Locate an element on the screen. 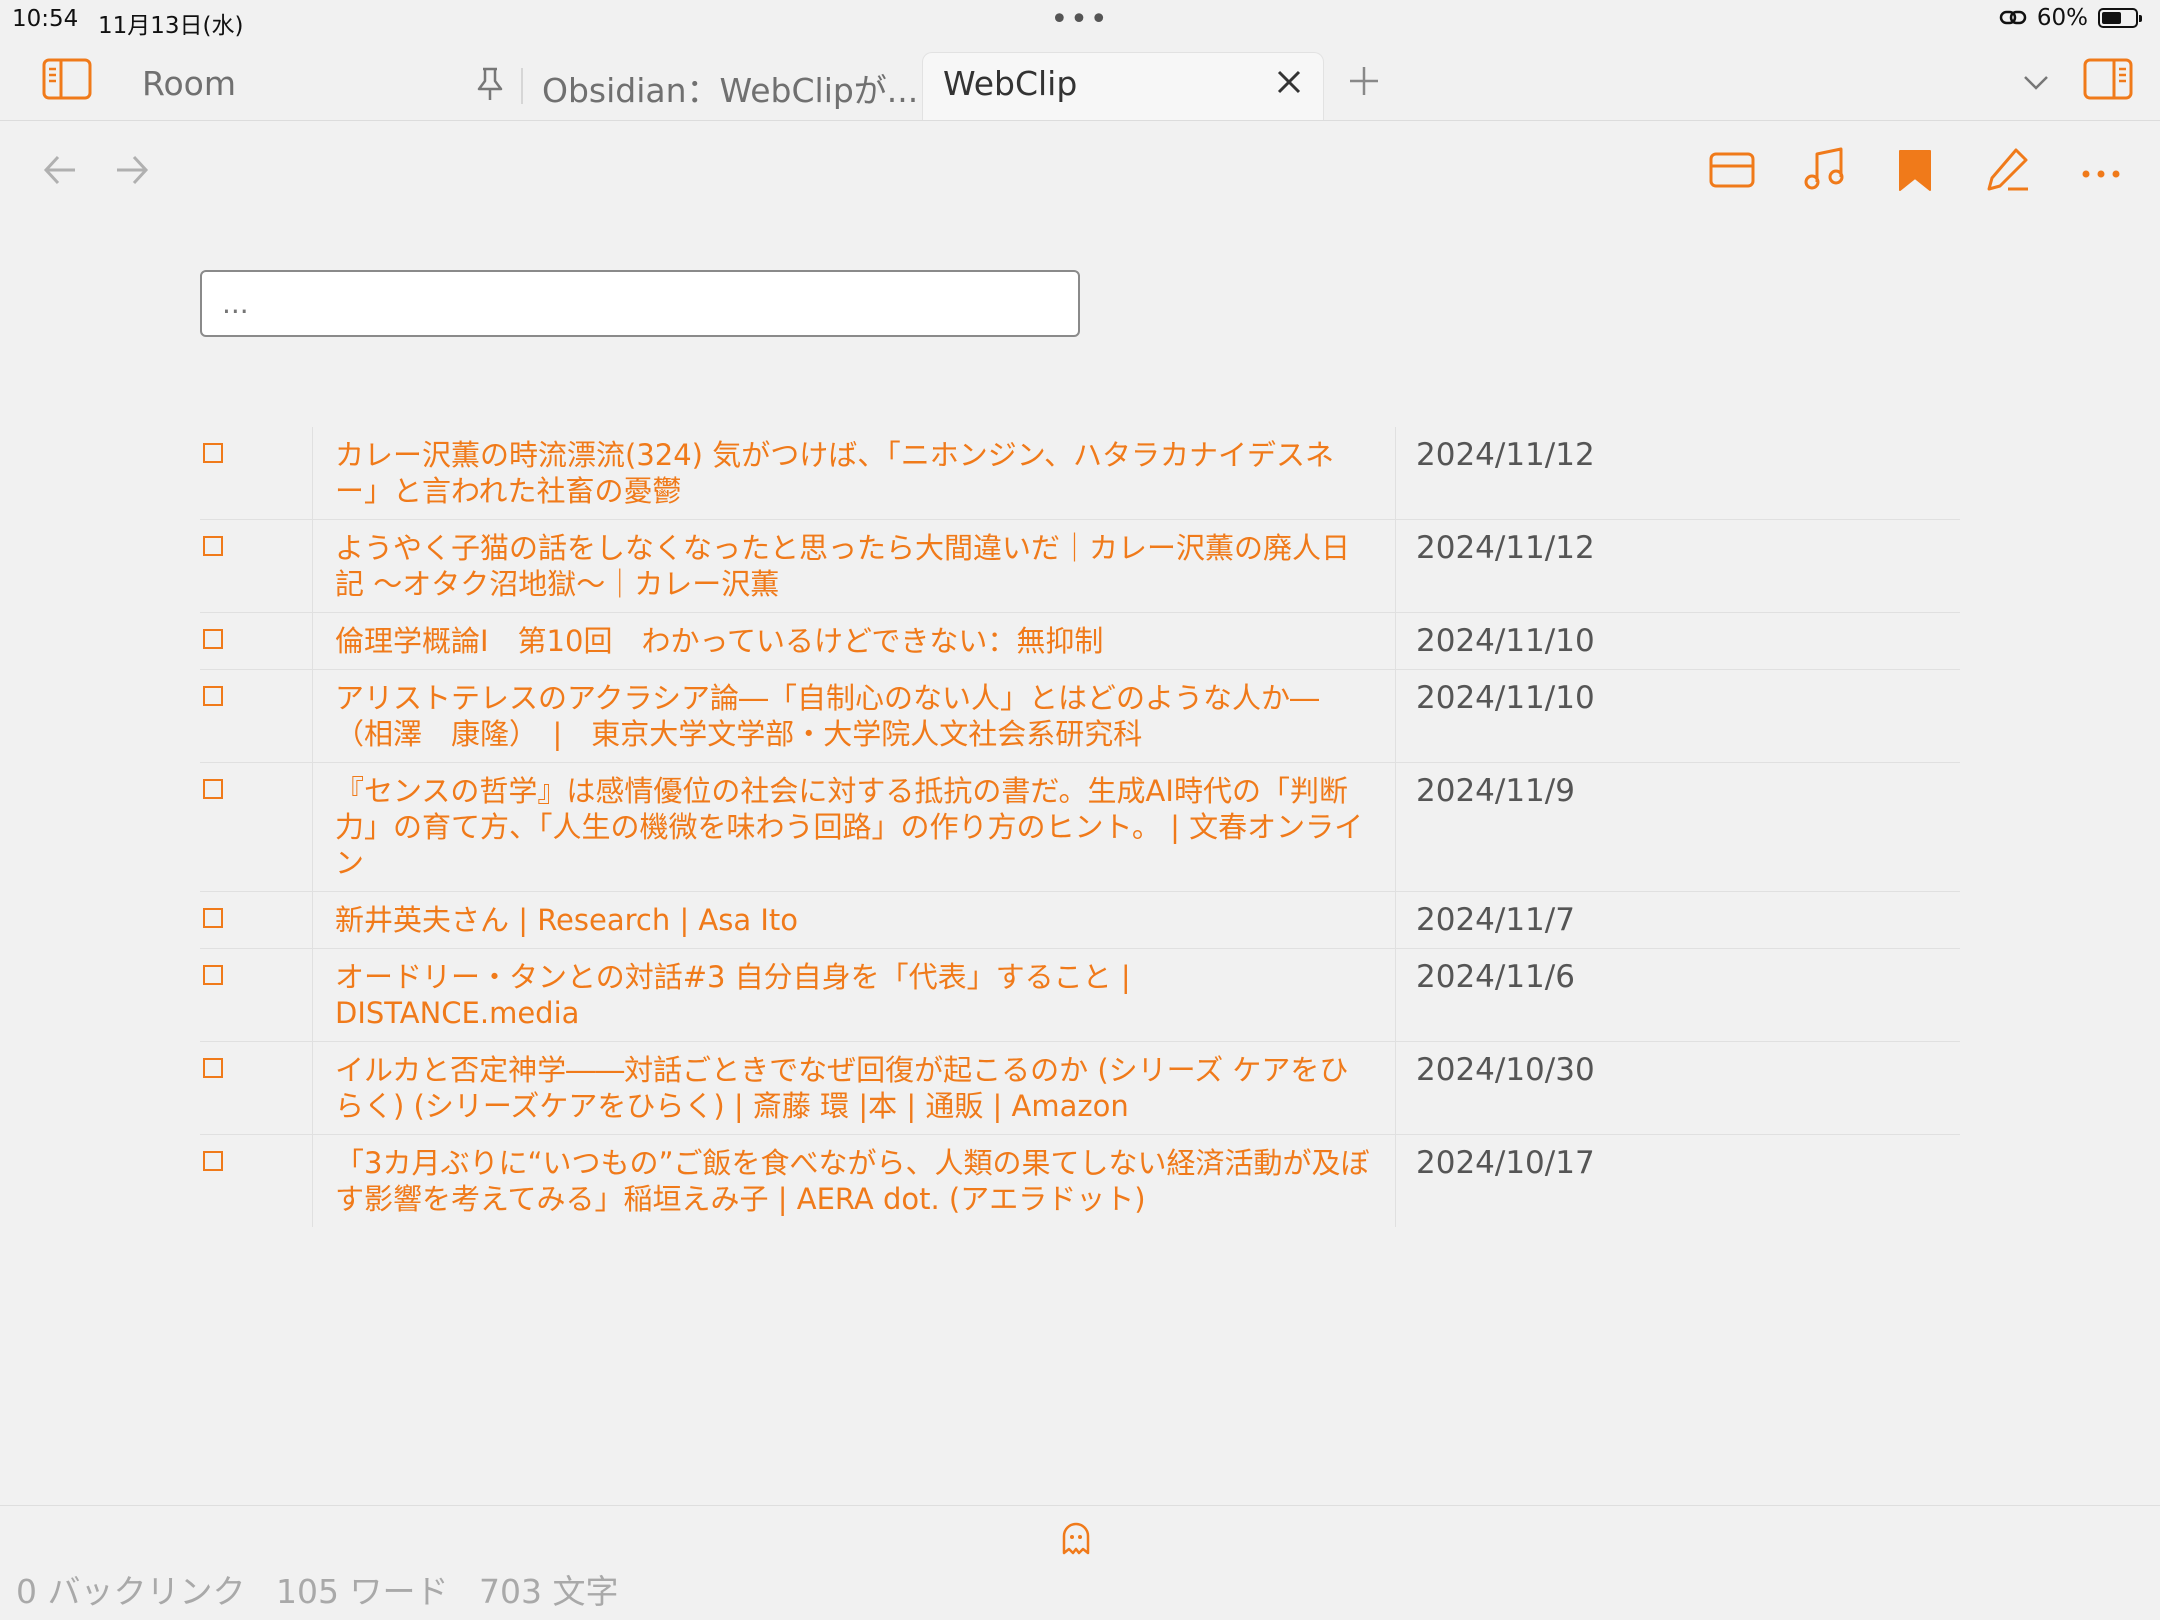 The image size is (2160, 1620). footer-status: 0 バックリンク 105 ワード 703 文字 is located at coordinates (327, 1589).